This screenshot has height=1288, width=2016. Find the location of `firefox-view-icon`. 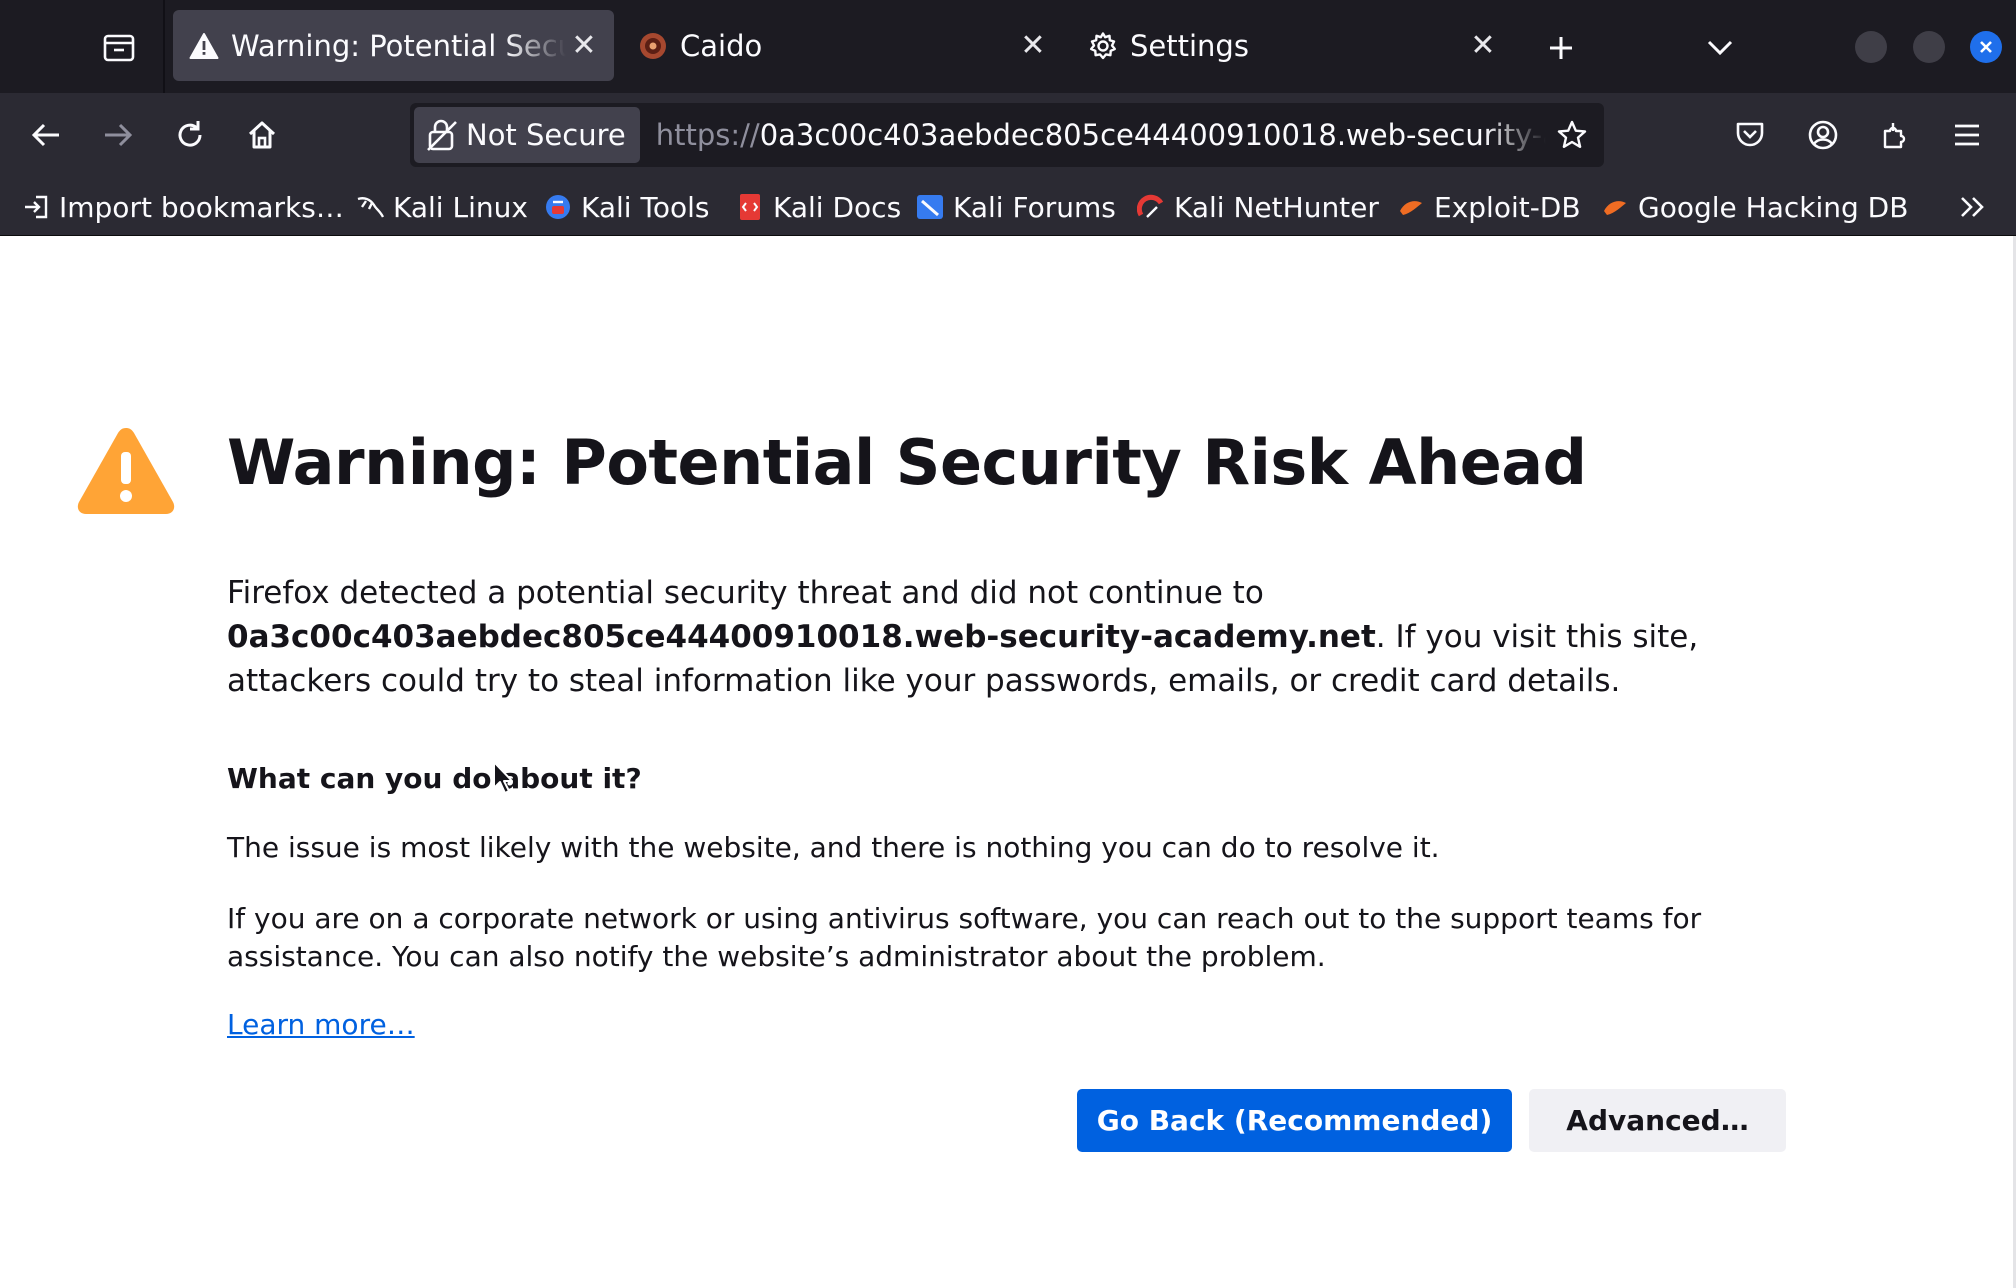

firefox-view-icon is located at coordinates (119, 48).